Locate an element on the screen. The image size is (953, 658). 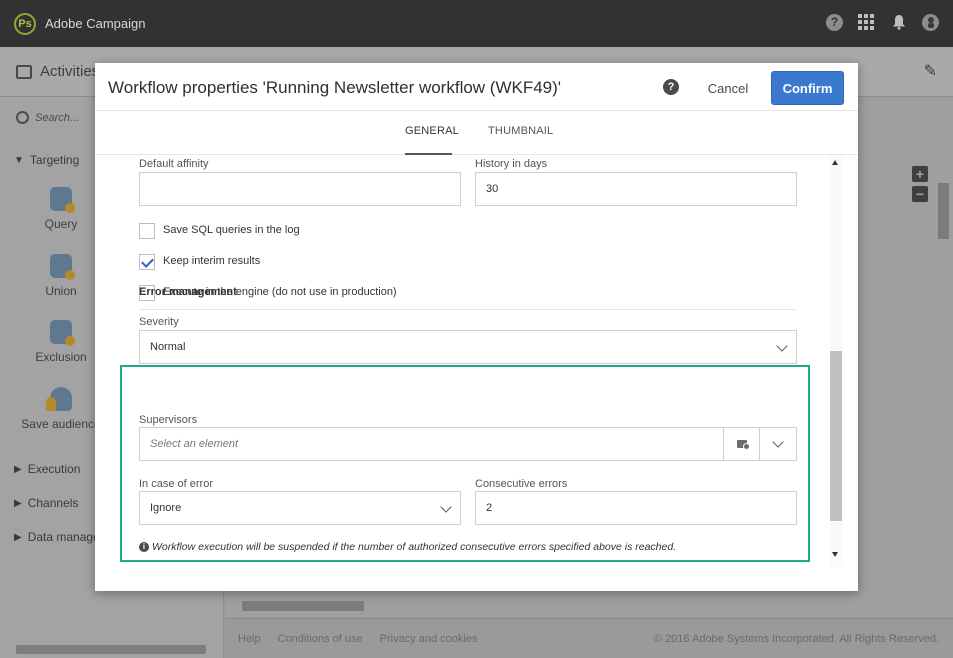
search-icon is located at coordinates (22, 117).